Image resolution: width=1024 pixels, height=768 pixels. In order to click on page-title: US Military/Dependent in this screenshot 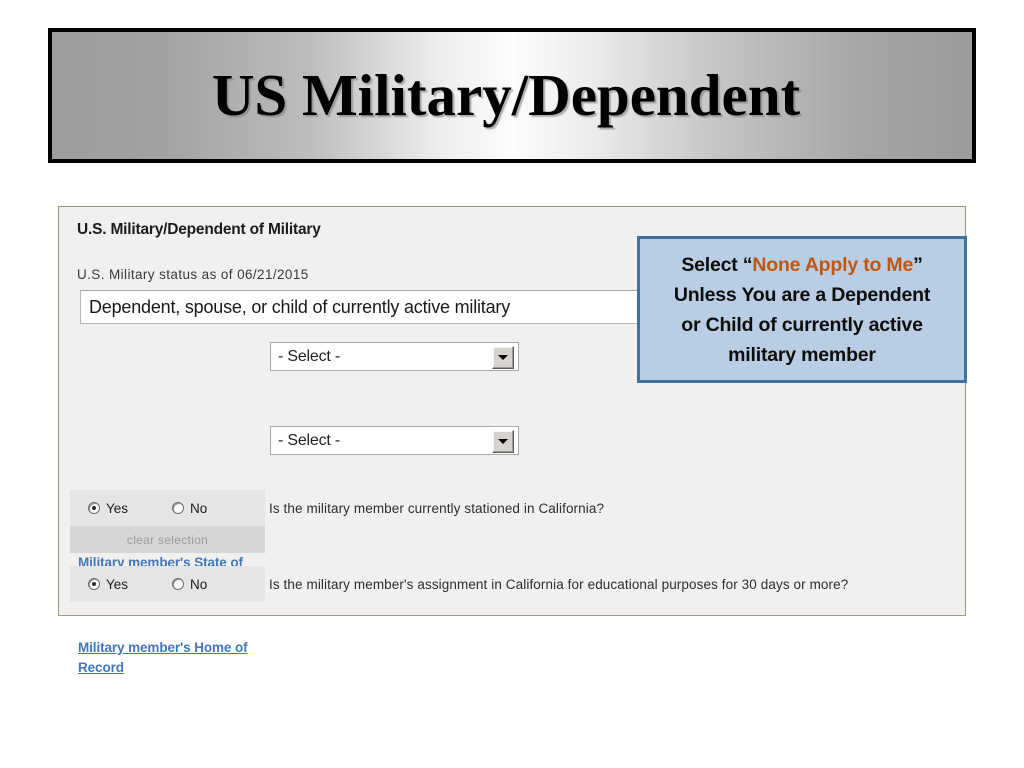, I will do `click(506, 95)`.